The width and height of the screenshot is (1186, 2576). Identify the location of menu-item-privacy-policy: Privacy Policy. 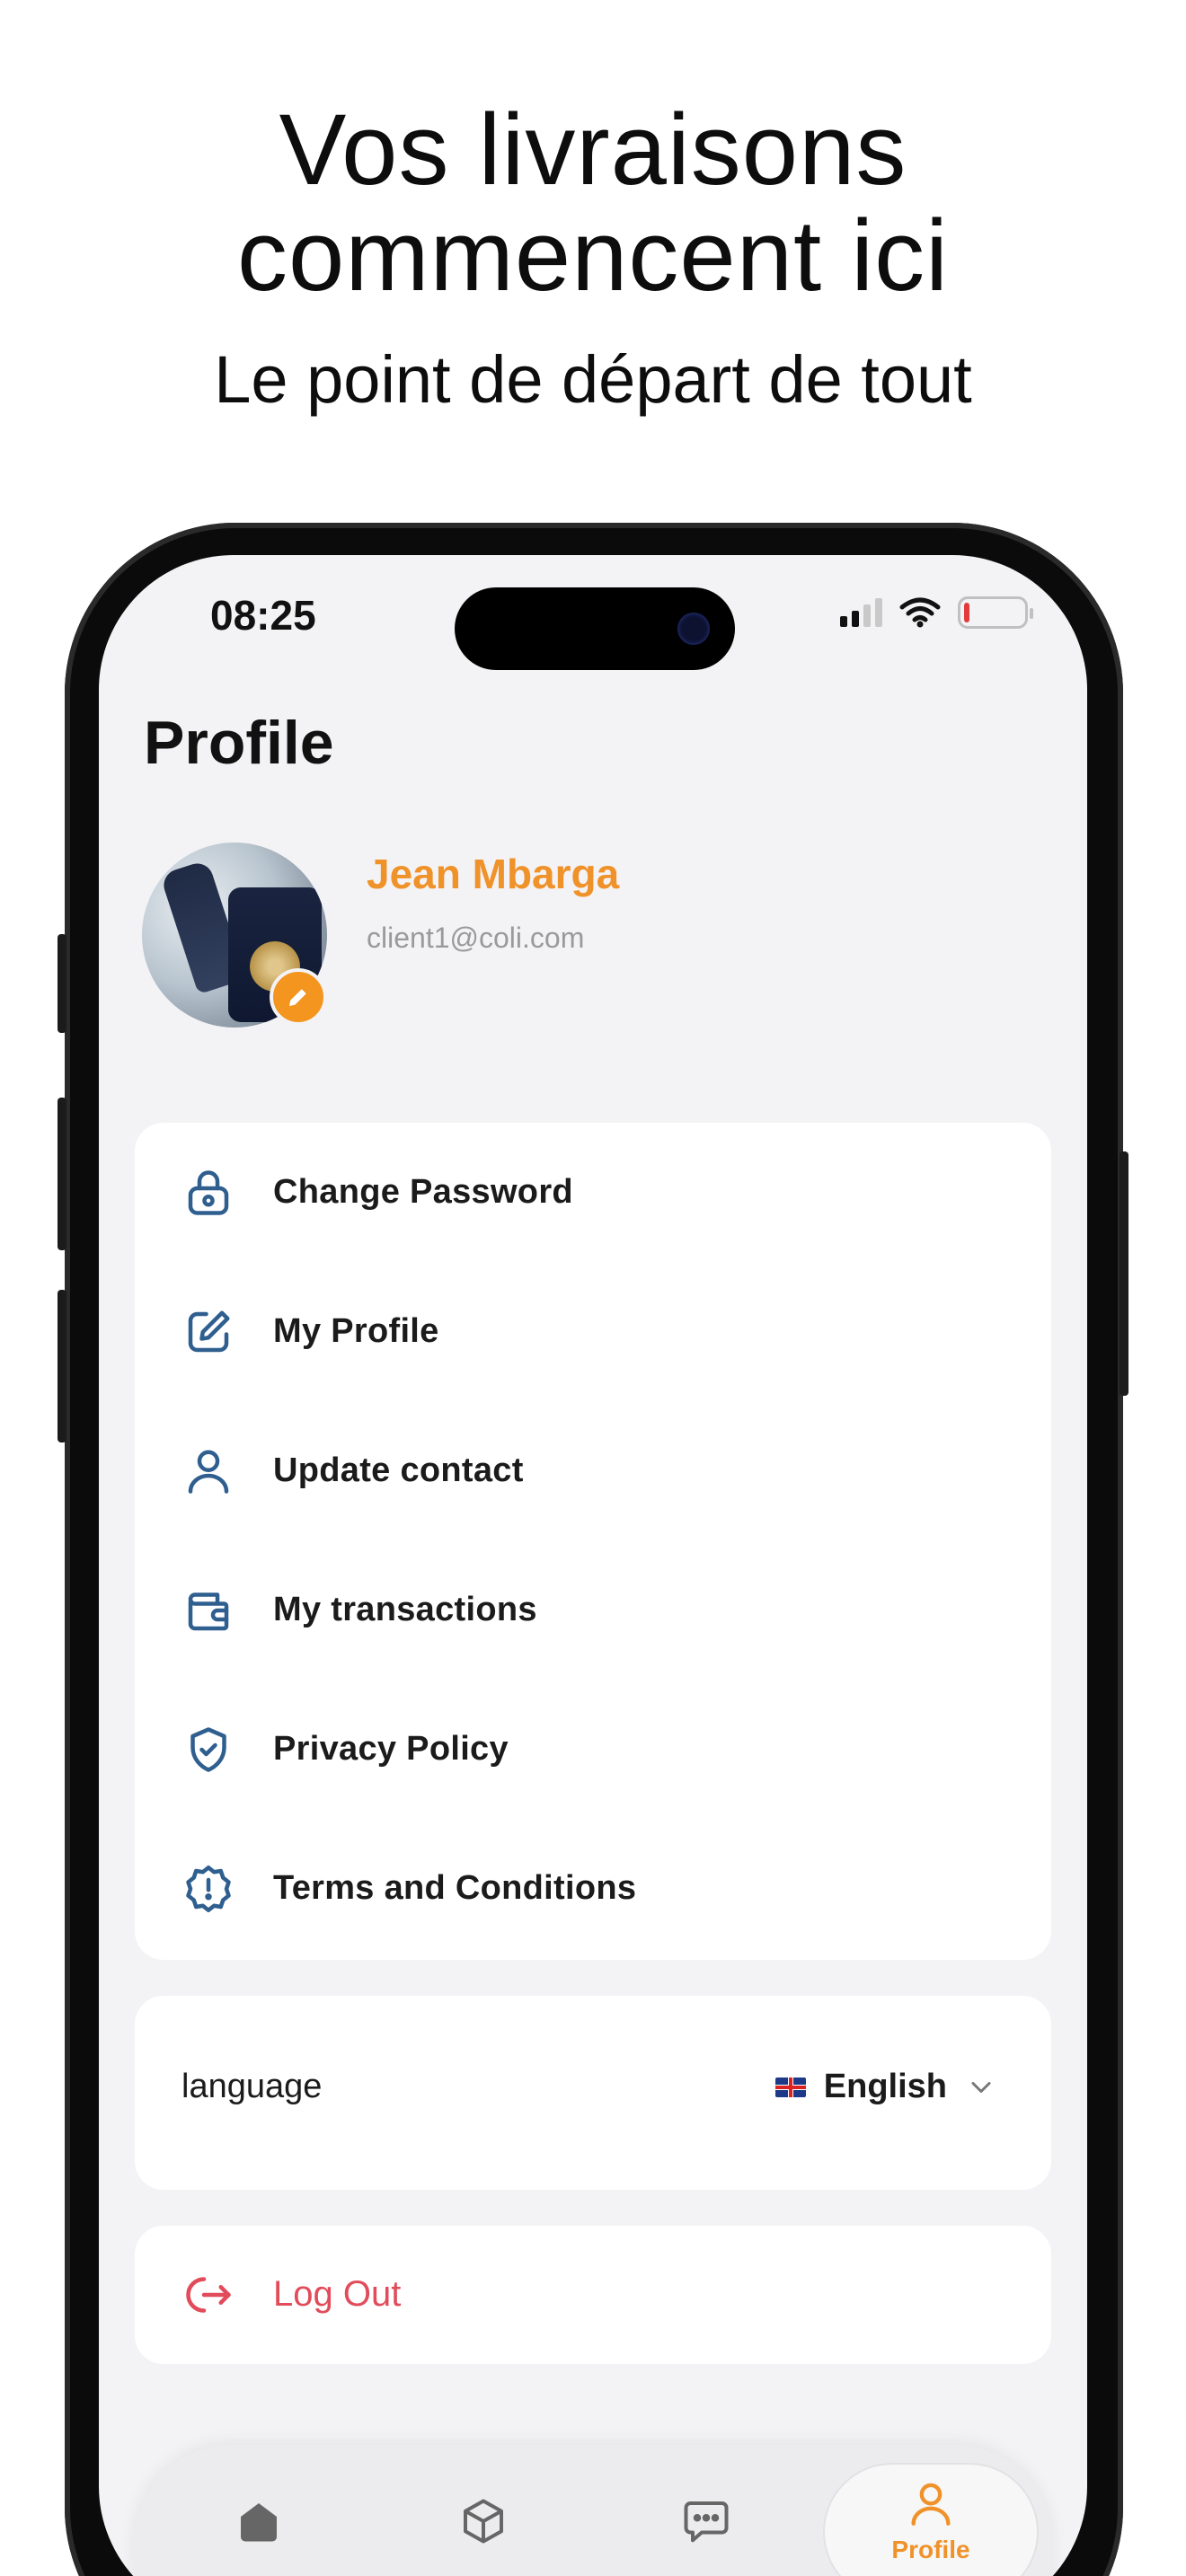
(593, 1749).